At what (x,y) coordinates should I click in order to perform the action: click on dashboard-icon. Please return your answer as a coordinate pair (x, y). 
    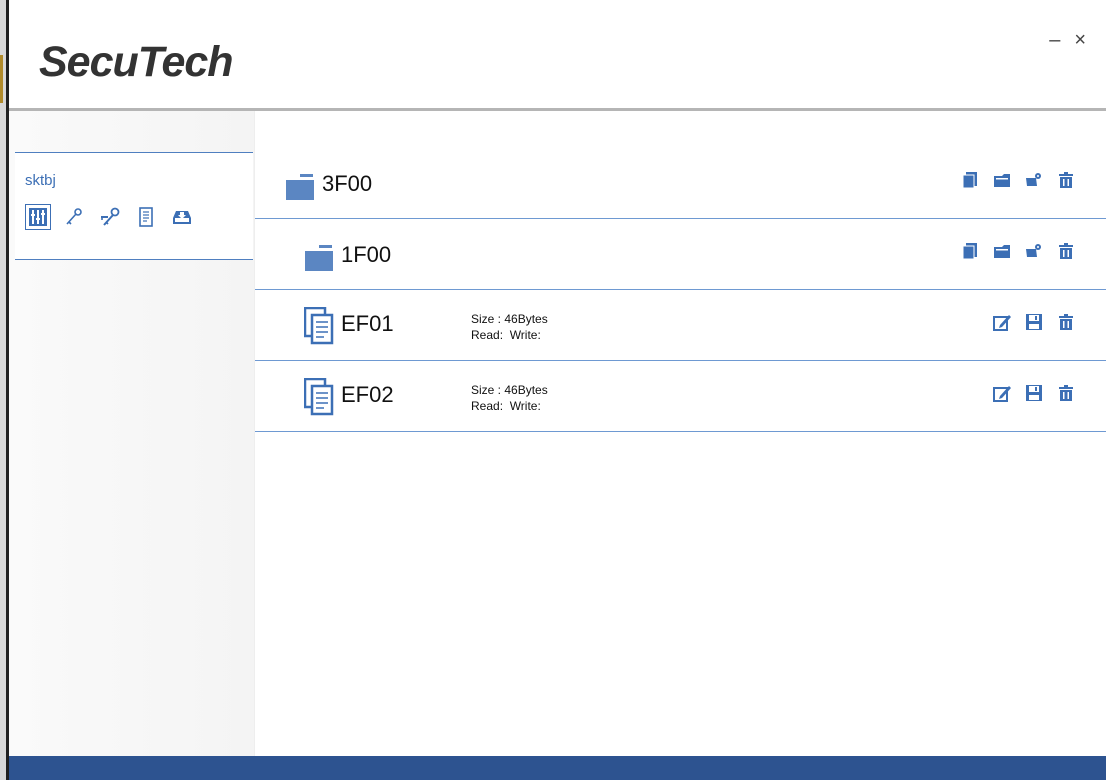
    Looking at the image, I should click on (38, 217).